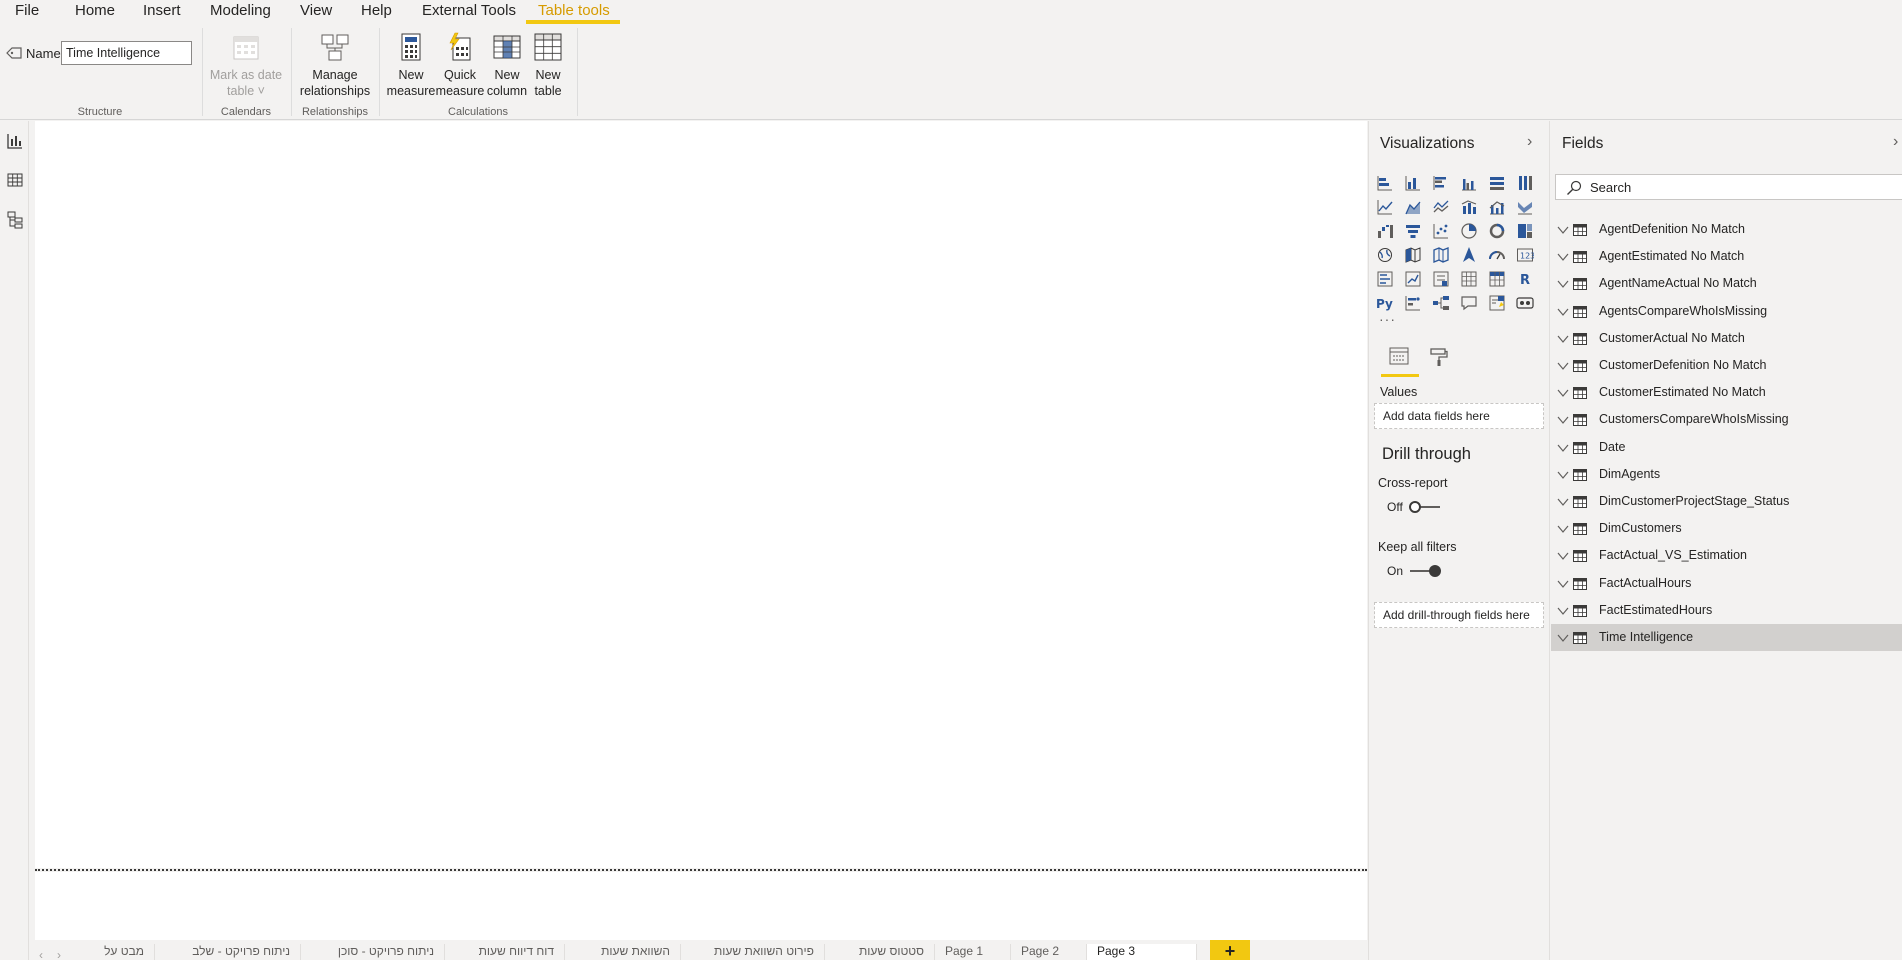 Image resolution: width=1902 pixels, height=960 pixels. What do you see at coordinates (1497, 303) in the screenshot?
I see `smart-narrative-icon` at bounding box center [1497, 303].